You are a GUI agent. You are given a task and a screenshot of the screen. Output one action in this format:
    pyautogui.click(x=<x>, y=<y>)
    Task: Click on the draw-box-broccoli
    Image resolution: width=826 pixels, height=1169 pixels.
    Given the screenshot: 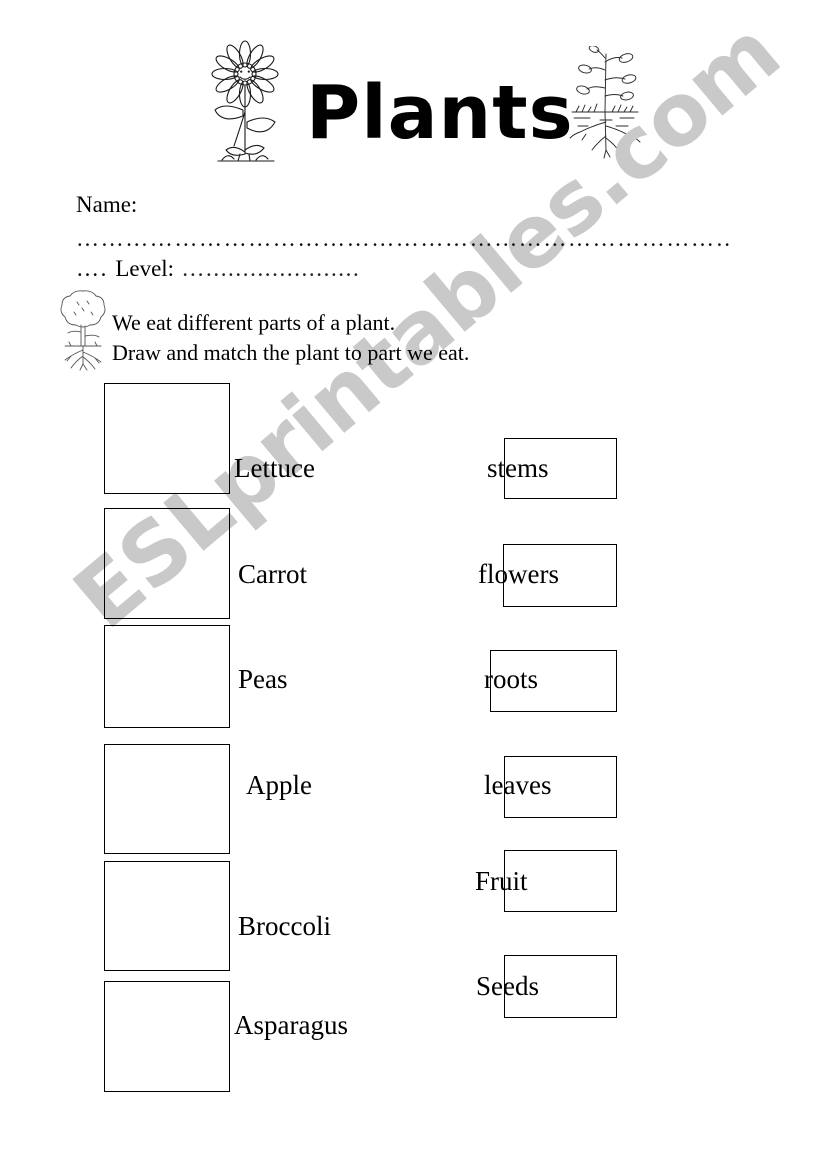 What is the action you would take?
    pyautogui.click(x=167, y=916)
    